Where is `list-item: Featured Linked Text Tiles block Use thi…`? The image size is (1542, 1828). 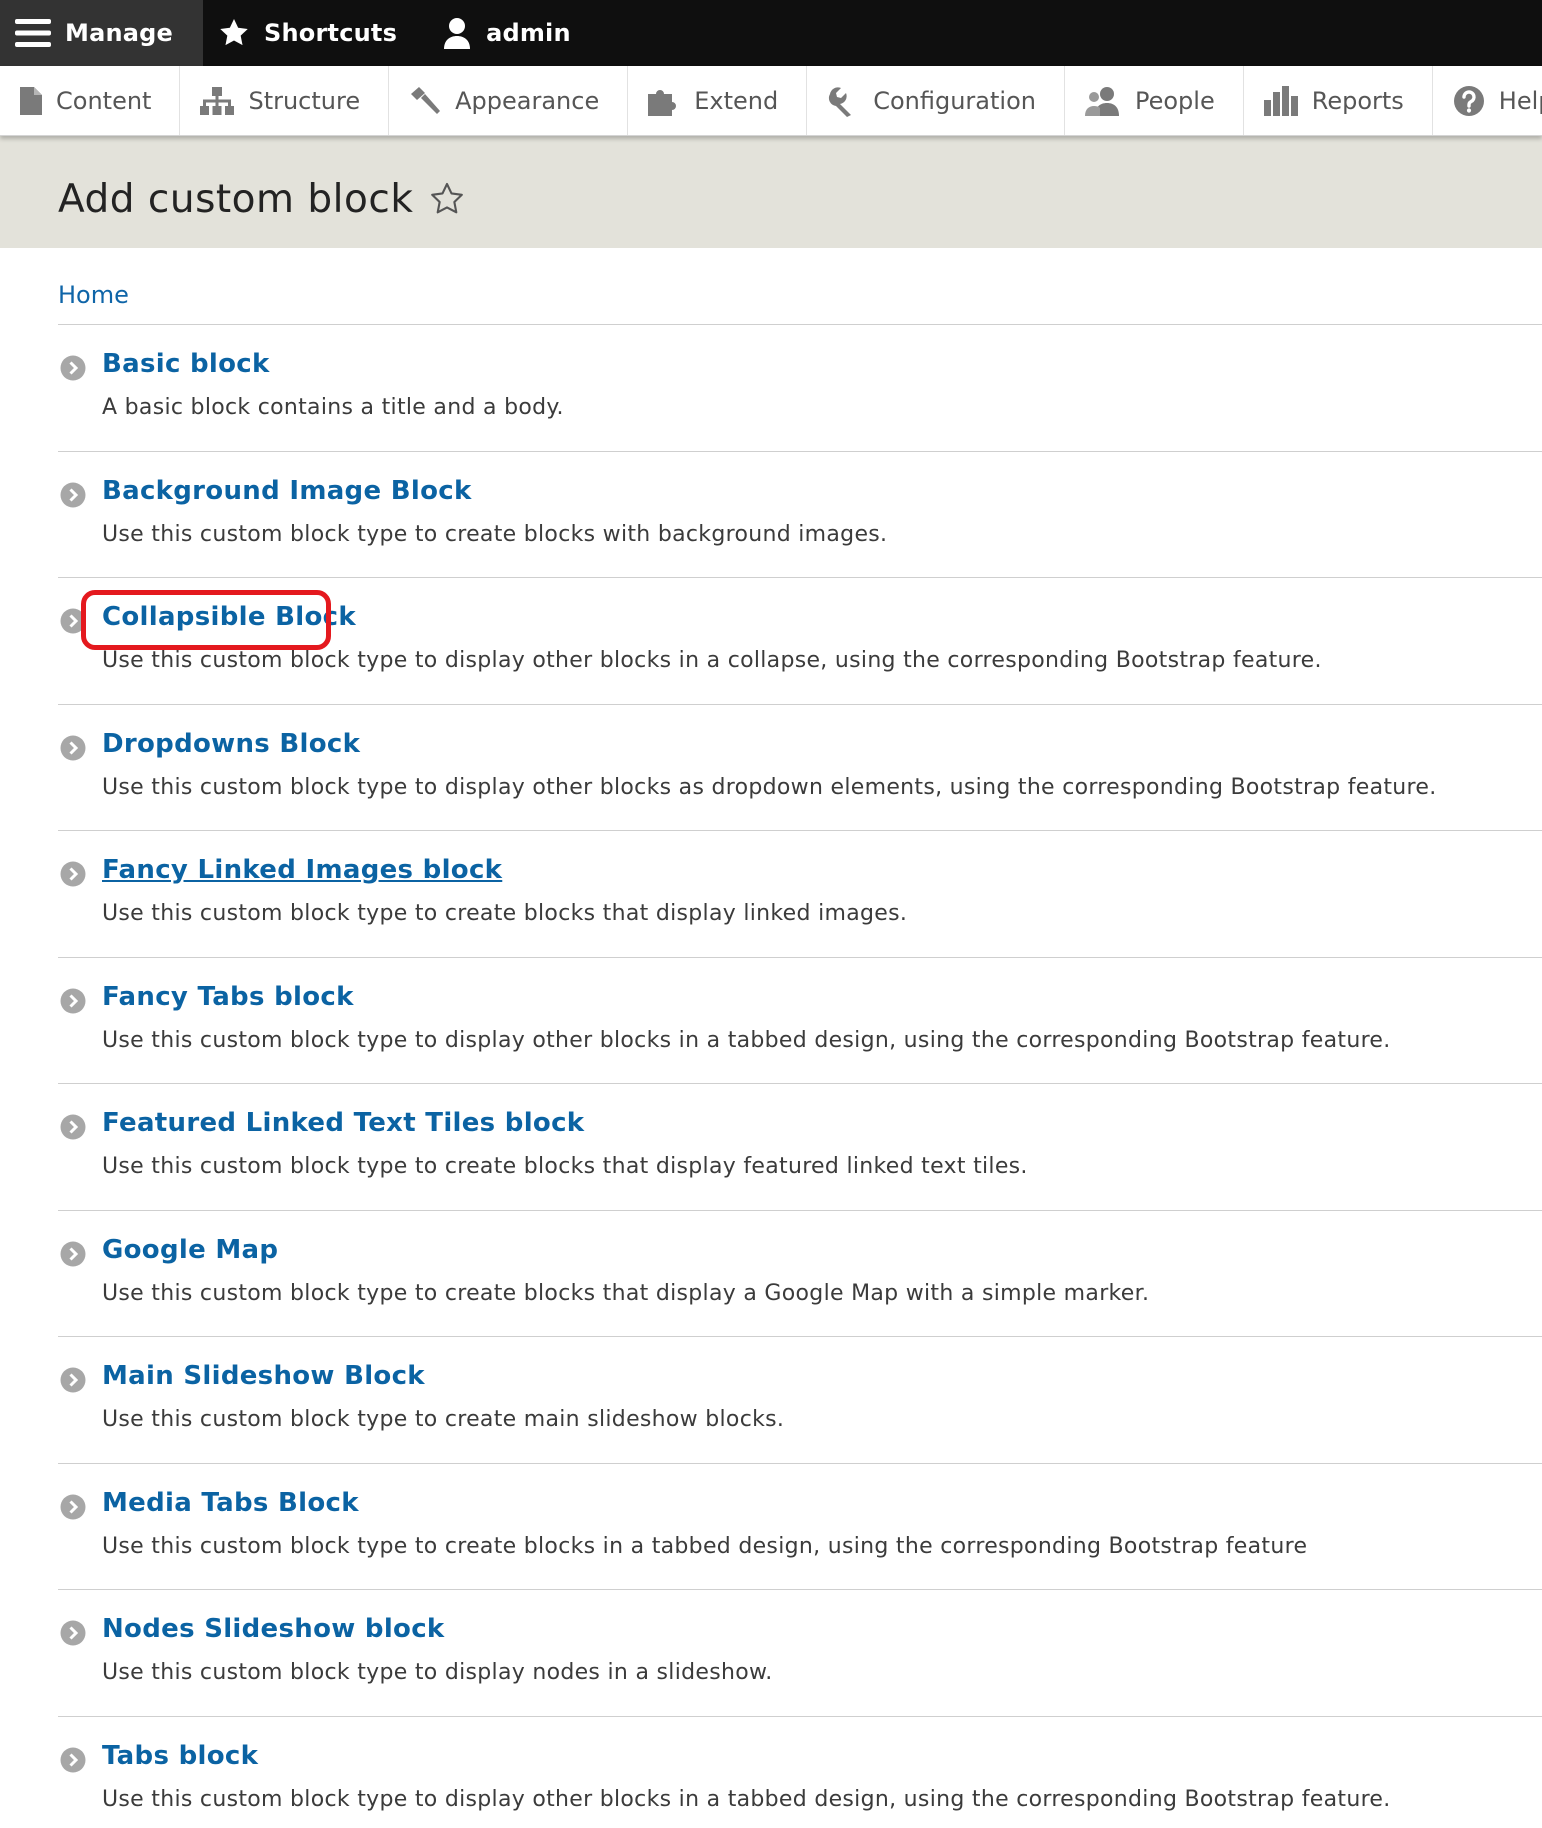
list-item: Featured Linked Text Tiles block Use thi… is located at coordinates (800, 1147).